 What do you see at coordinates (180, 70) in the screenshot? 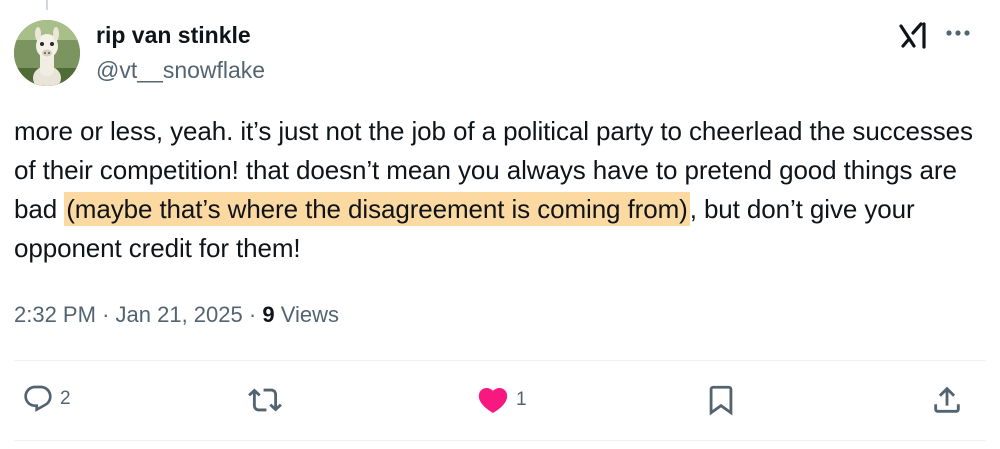
I see `author-handle: @vt__snowflake` at bounding box center [180, 70].